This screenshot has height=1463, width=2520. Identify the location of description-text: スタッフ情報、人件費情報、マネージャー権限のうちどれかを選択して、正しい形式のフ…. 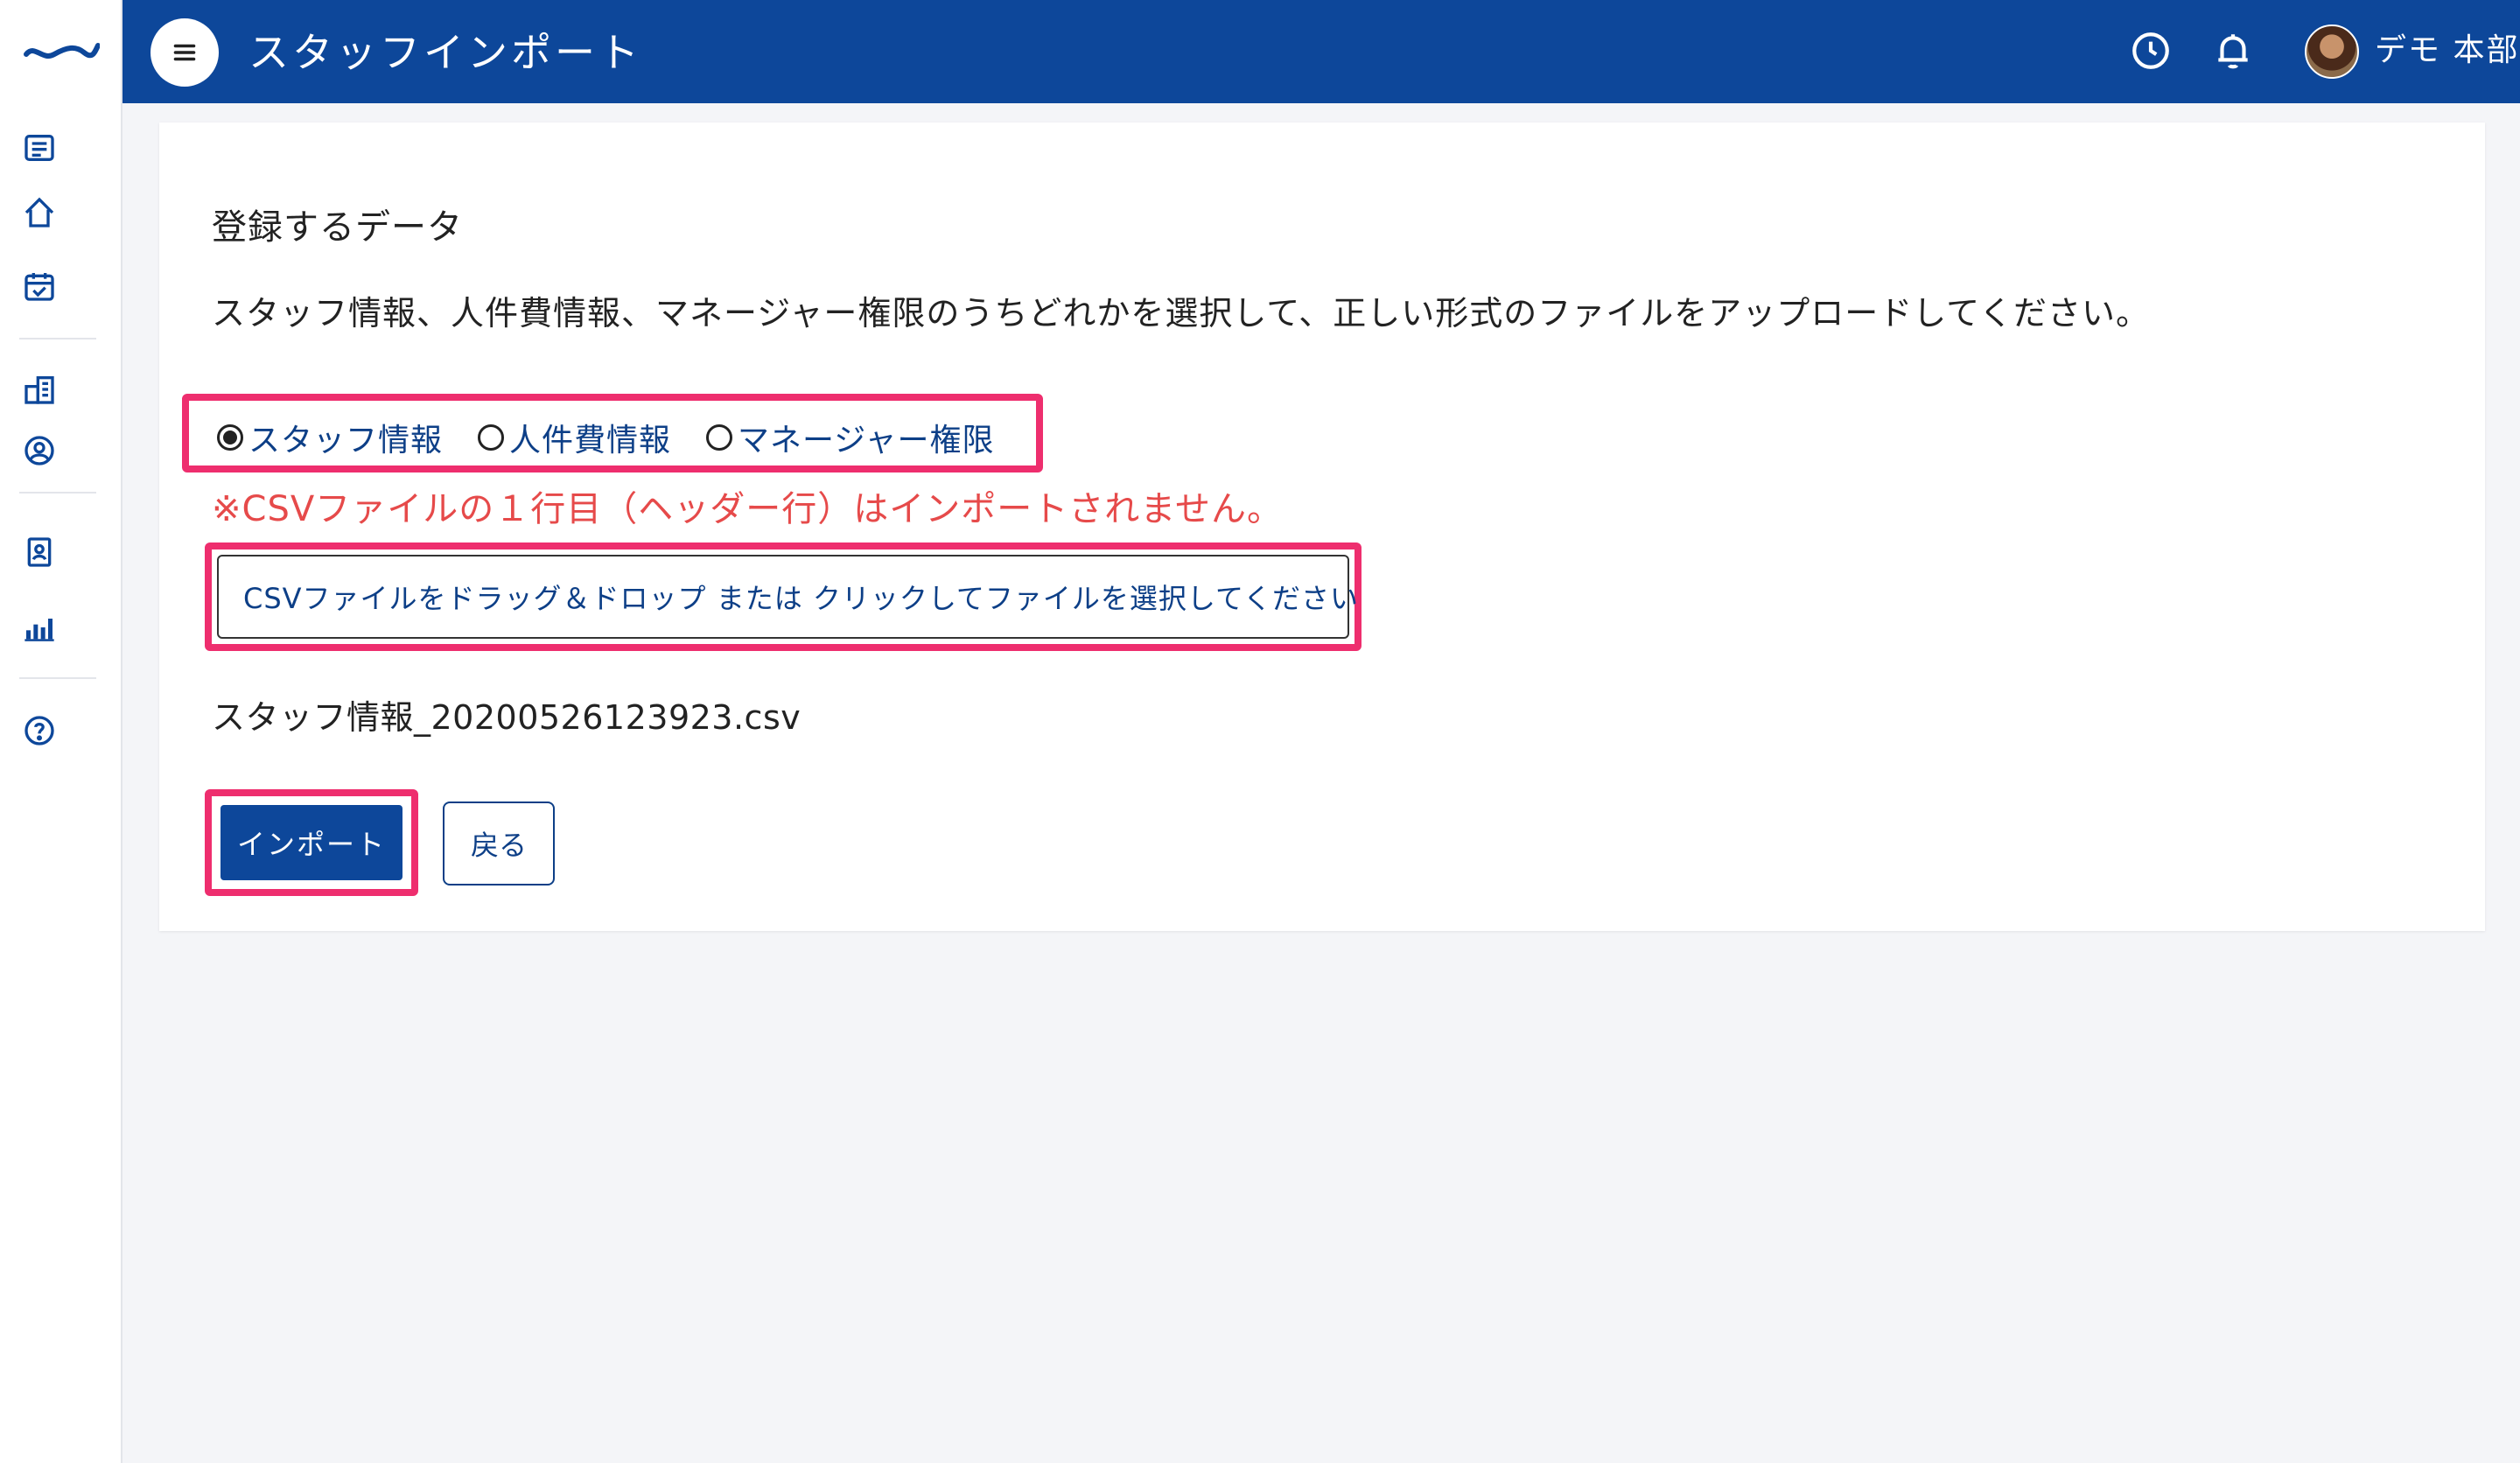
(1181, 313).